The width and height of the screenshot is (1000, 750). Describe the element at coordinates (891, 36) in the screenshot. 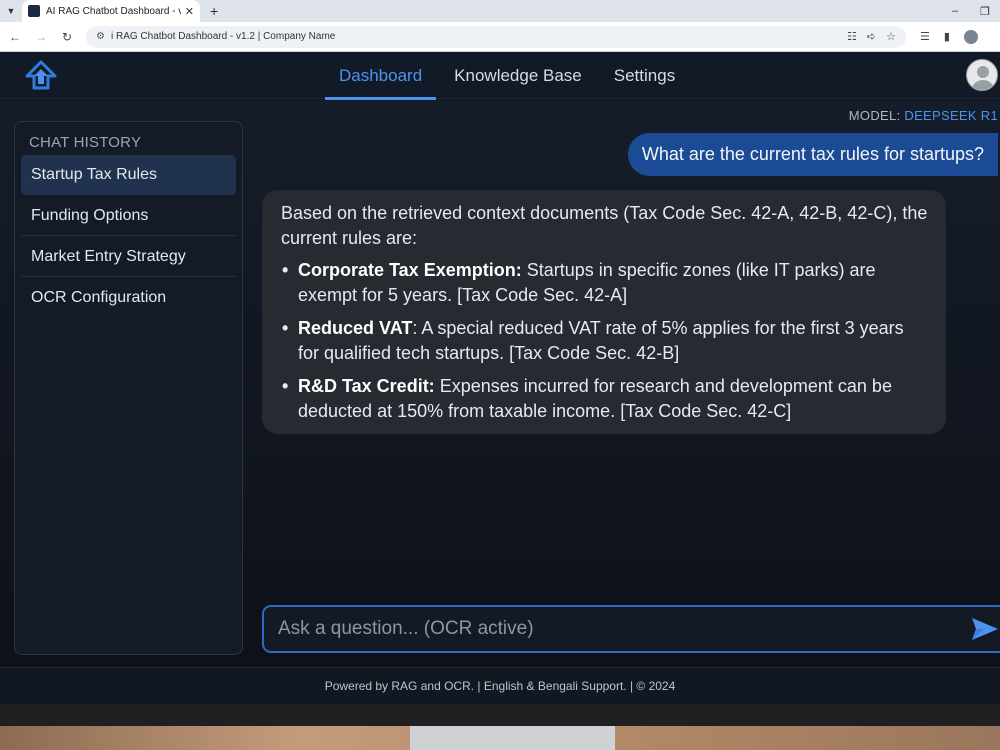

I see `bookmark-star-icon: ☆` at that location.